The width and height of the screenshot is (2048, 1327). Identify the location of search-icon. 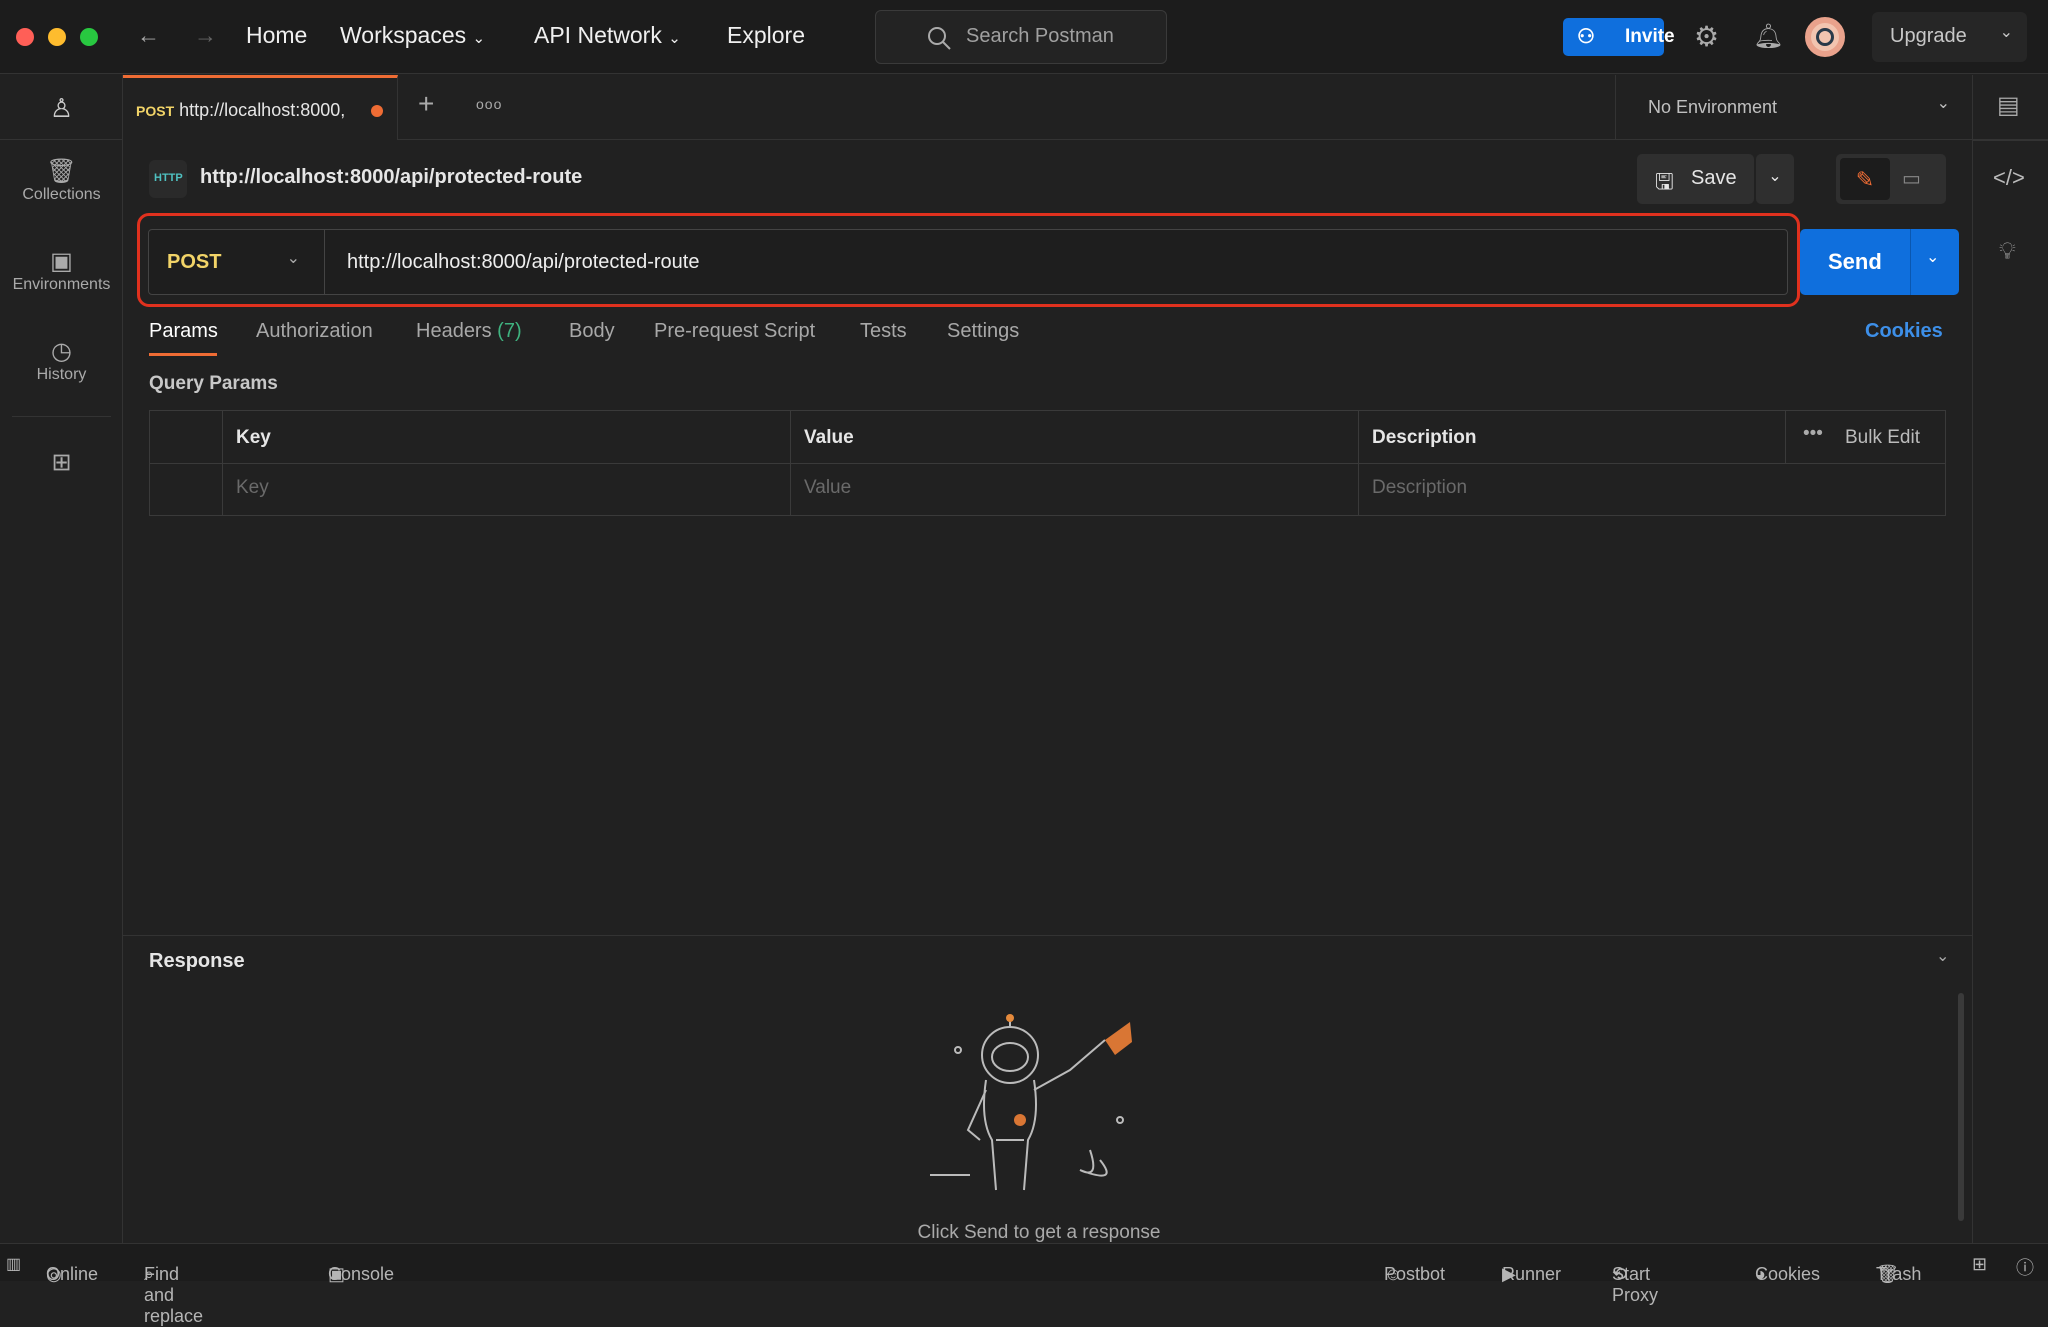
(939, 38).